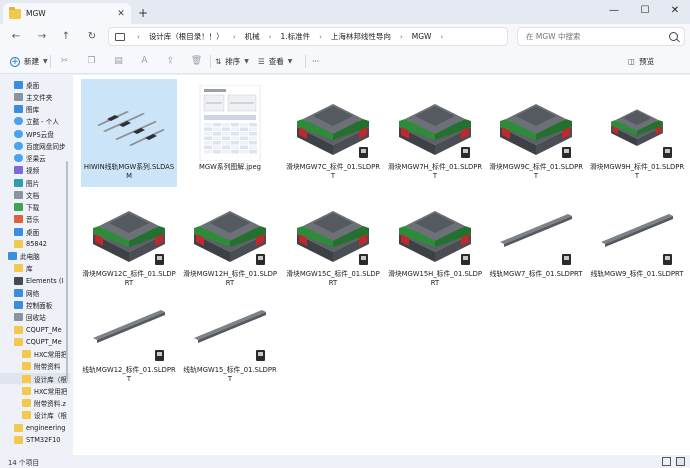  I want to click on back-button: ←, so click(16, 37).